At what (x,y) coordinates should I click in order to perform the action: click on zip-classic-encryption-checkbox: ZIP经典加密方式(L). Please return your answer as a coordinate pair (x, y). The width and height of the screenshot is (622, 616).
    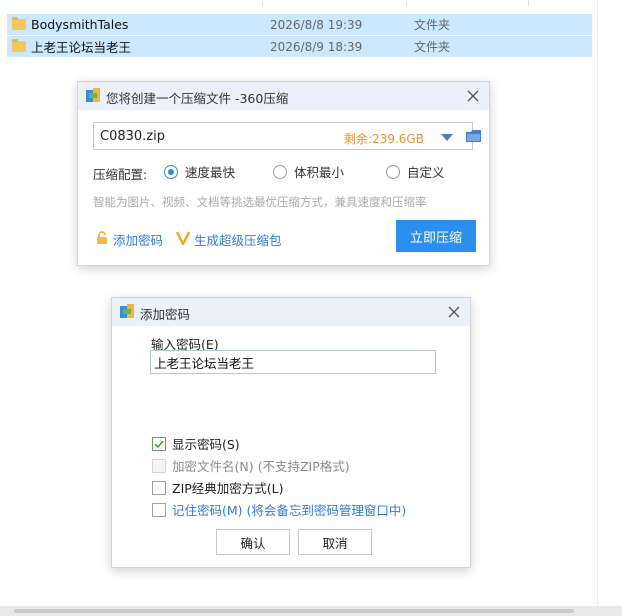
    Looking at the image, I should click on (218, 487).